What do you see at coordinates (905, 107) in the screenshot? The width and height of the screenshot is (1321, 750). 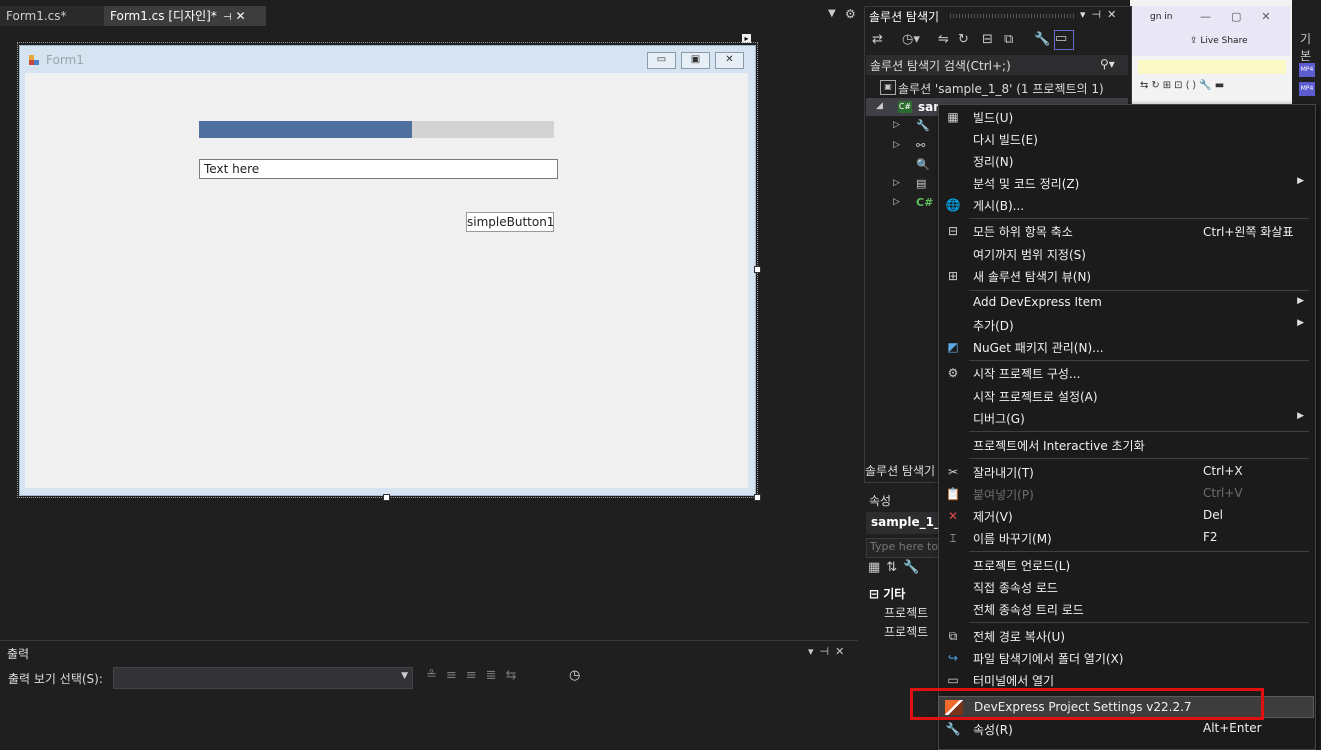 I see `csharp-project-icon: C#` at bounding box center [905, 107].